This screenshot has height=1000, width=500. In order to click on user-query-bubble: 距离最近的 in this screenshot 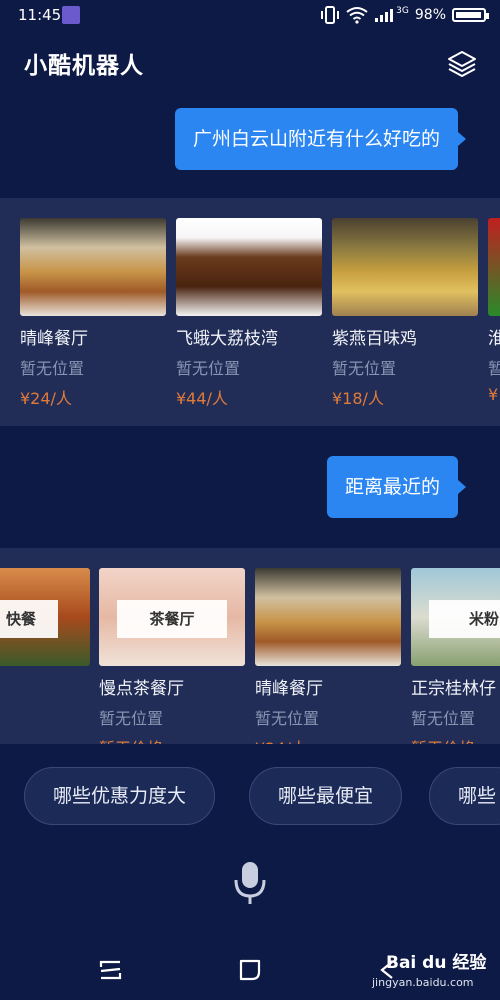, I will do `click(396, 487)`.